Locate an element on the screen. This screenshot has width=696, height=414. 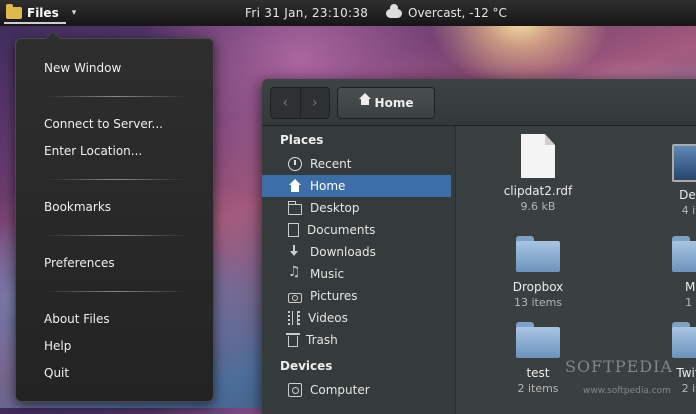
sidebar-item-desktop: Desktop is located at coordinates (356, 208).